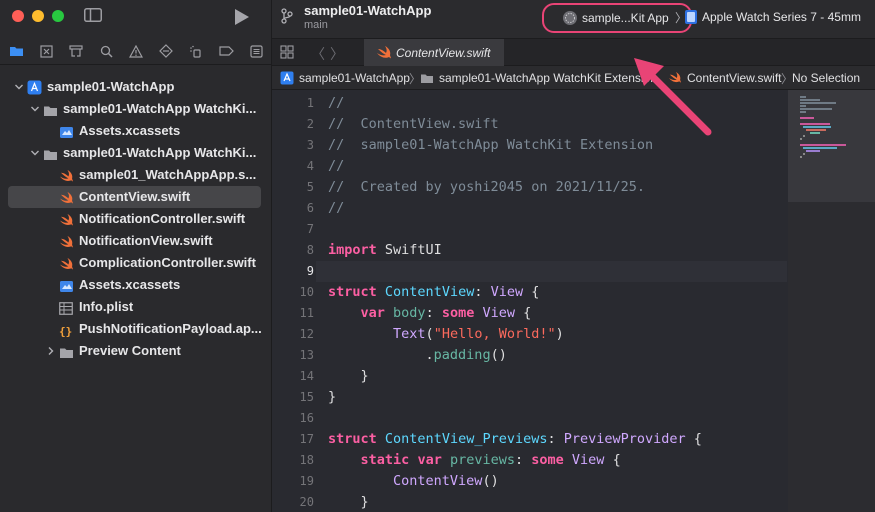 The height and width of the screenshot is (512, 875). I want to click on tab-contentview: ContentView.swift, so click(434, 52).